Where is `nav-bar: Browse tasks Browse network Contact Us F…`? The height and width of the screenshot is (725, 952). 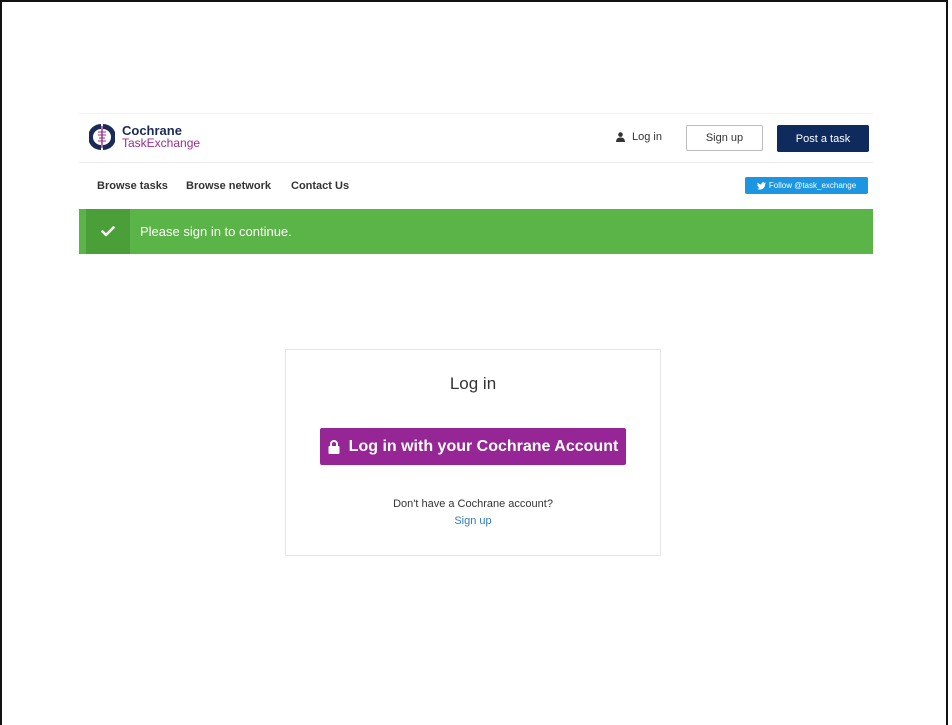 nav-bar: Browse tasks Browse network Contact Us F… is located at coordinates (476, 186).